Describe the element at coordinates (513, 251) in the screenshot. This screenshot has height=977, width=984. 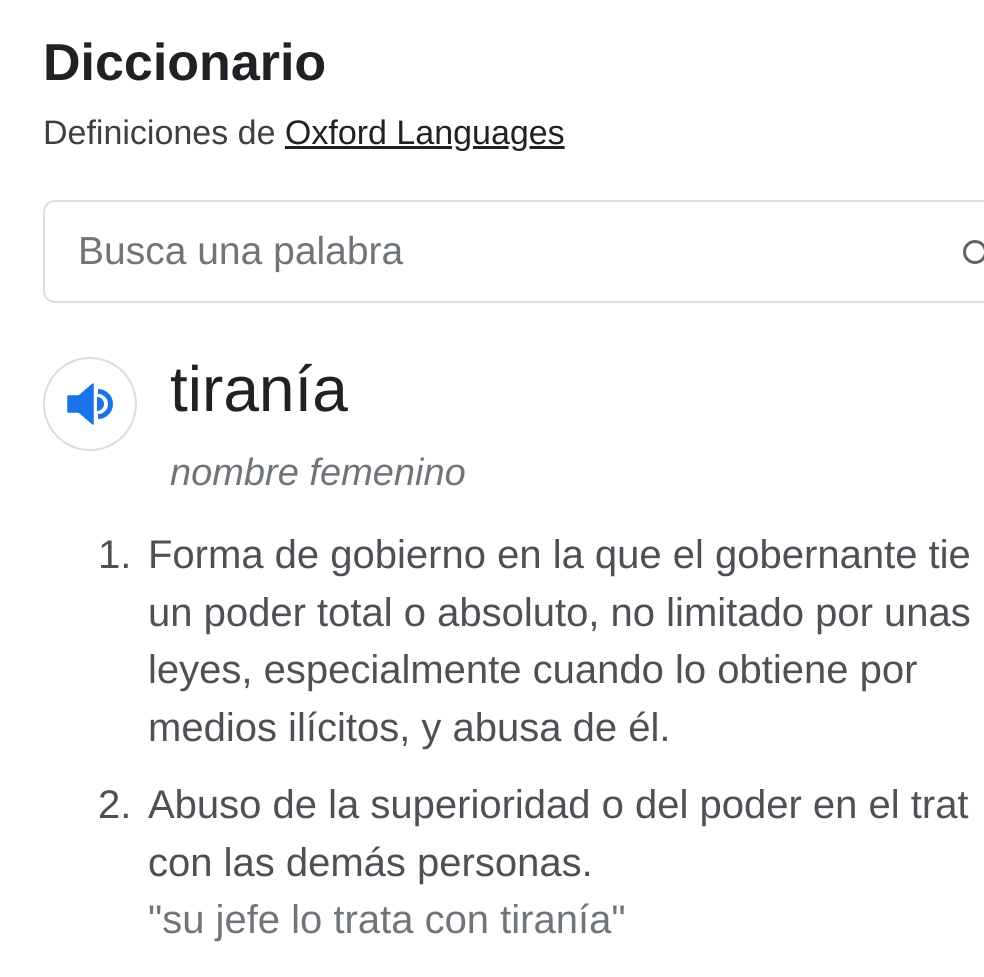
I see `search-field: Busca una palabra` at that location.